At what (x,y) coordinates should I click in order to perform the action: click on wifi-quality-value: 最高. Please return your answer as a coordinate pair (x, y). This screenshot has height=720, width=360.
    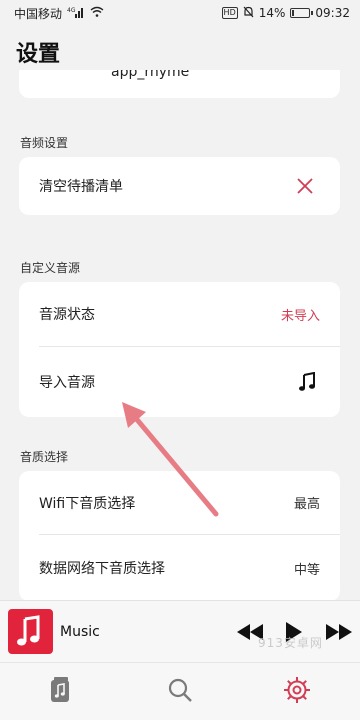
    Looking at the image, I should click on (306, 504).